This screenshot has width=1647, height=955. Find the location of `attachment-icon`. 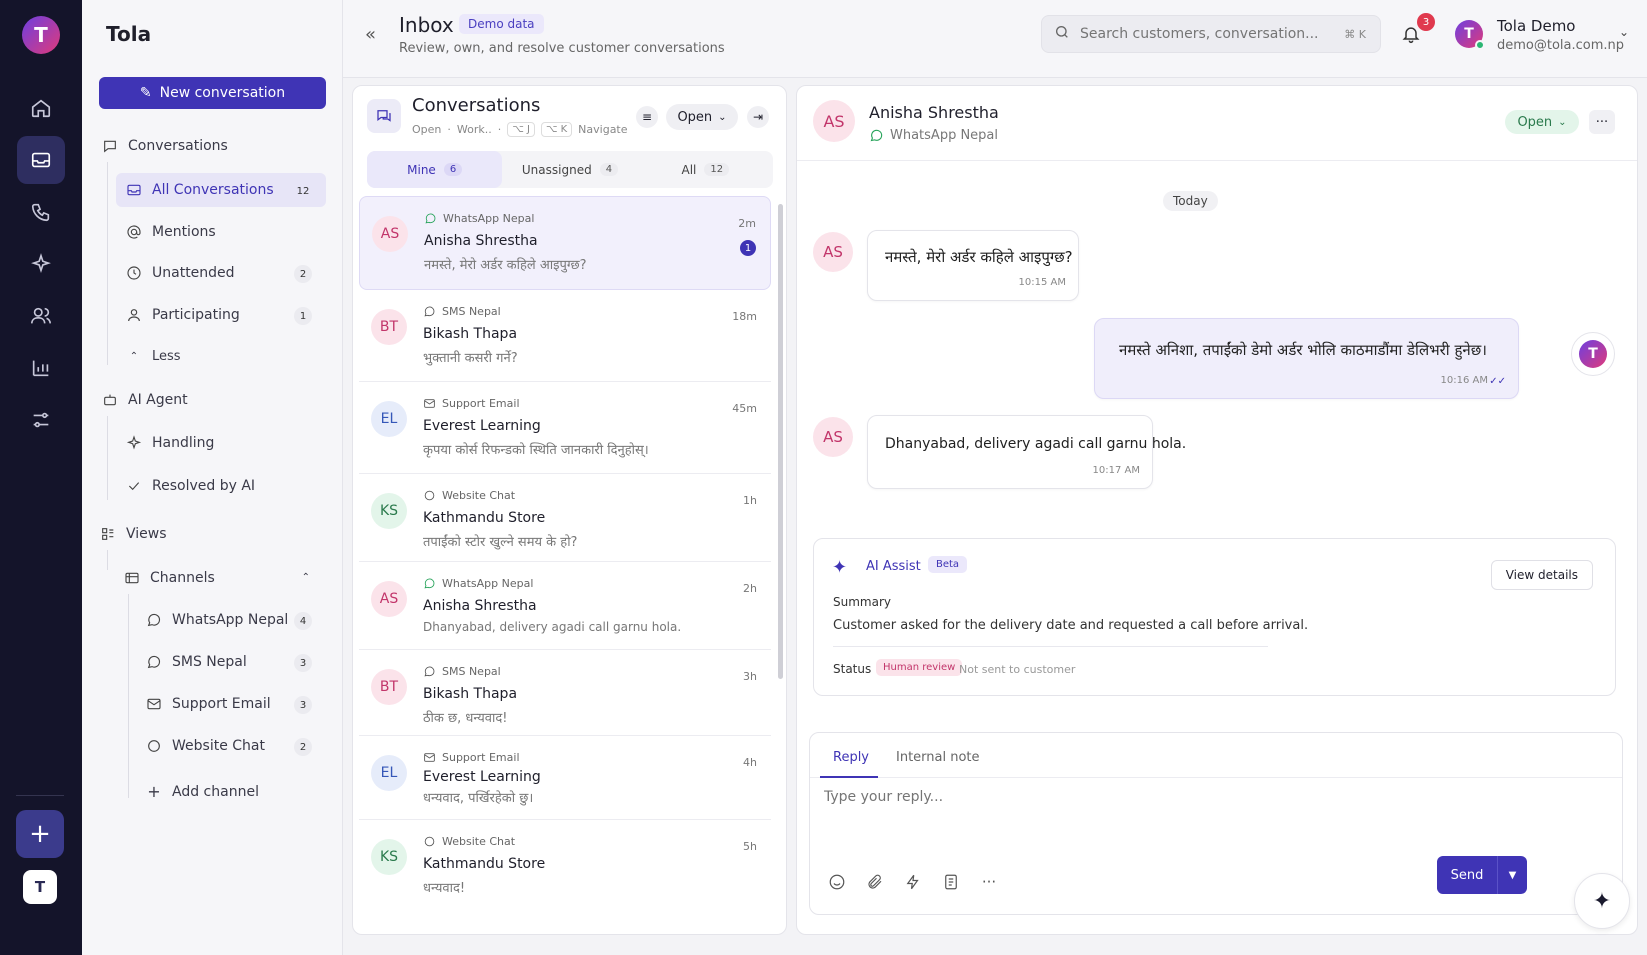

attachment-icon is located at coordinates (875, 882).